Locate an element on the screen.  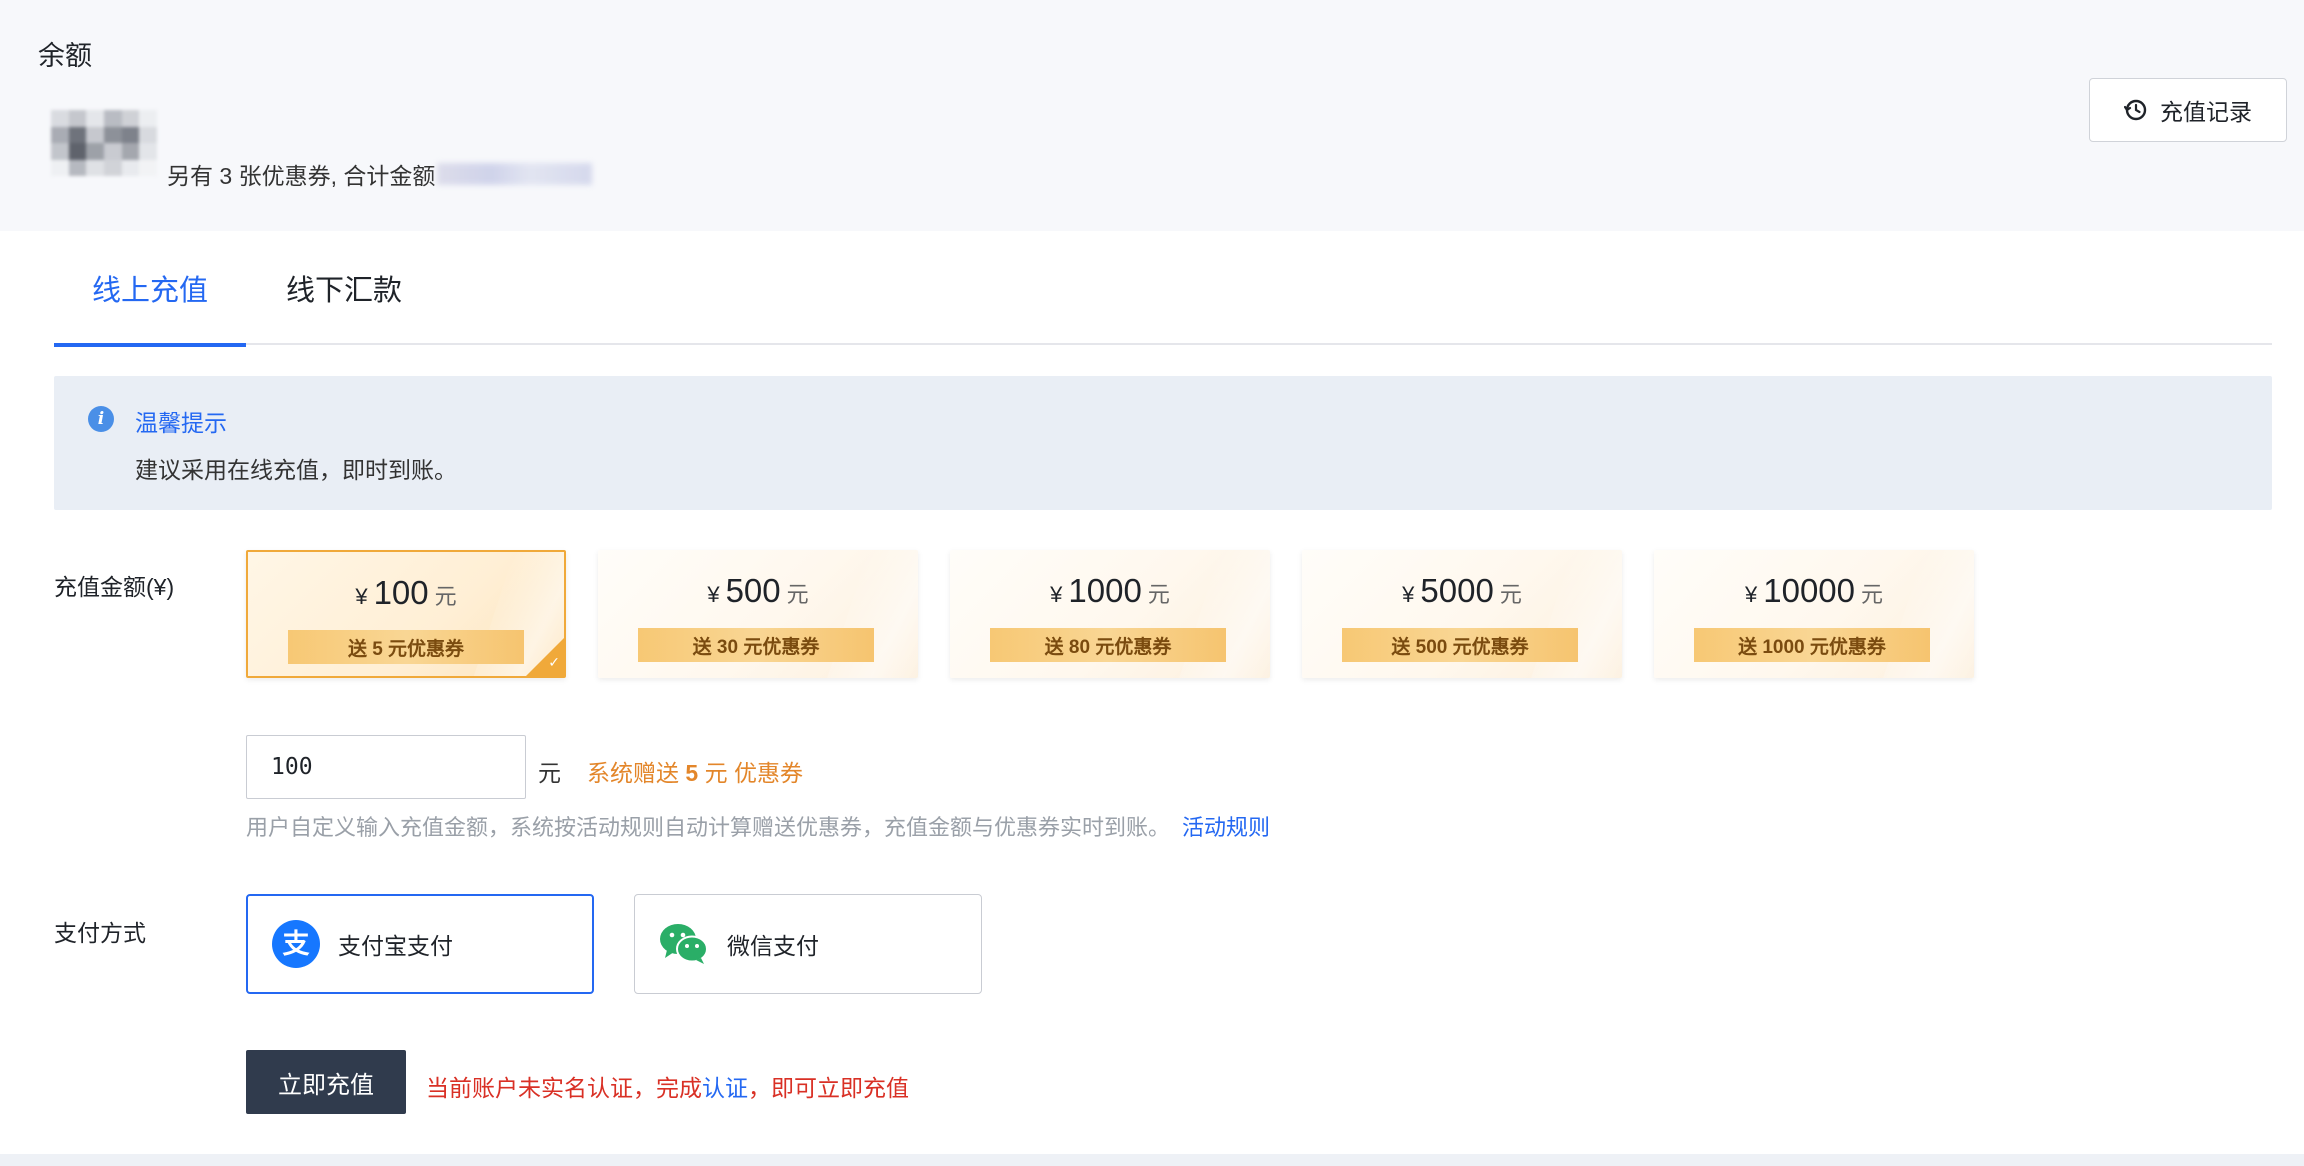
activity-rules-link: 活动规则 is located at coordinates (1226, 827).